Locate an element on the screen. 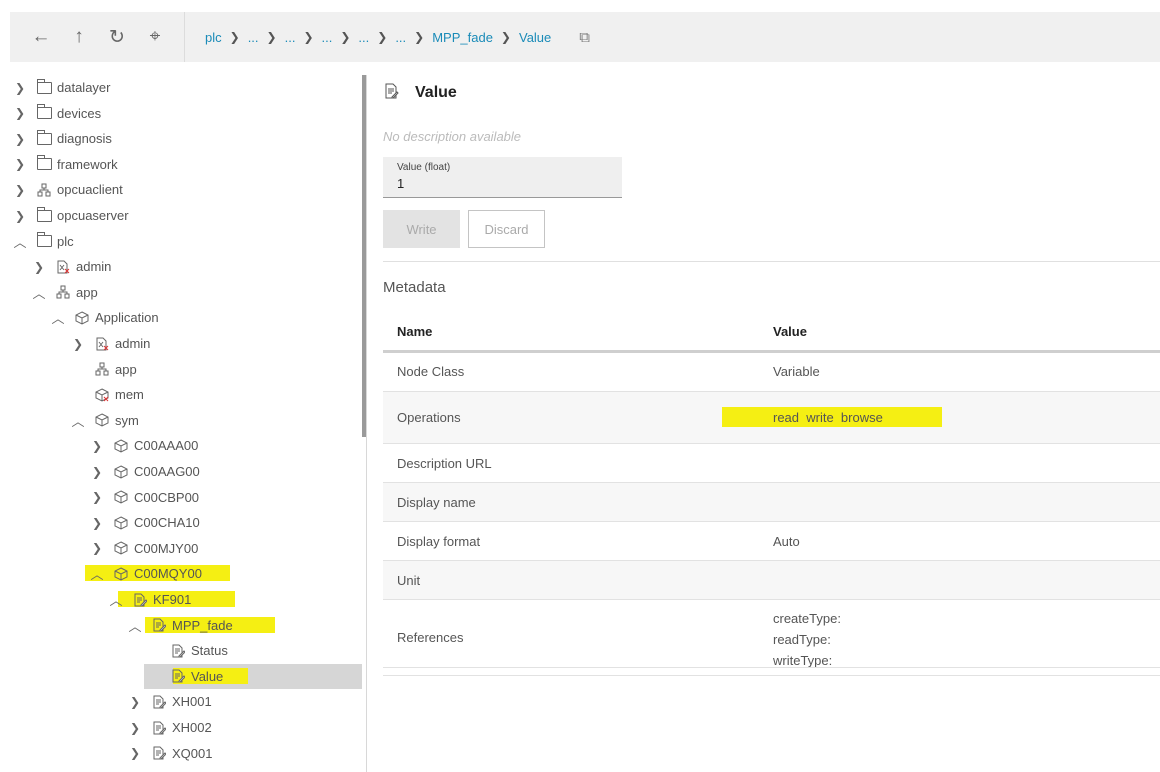 The image size is (1160, 772). copy-path-icon: ⧉ is located at coordinates (584, 37).